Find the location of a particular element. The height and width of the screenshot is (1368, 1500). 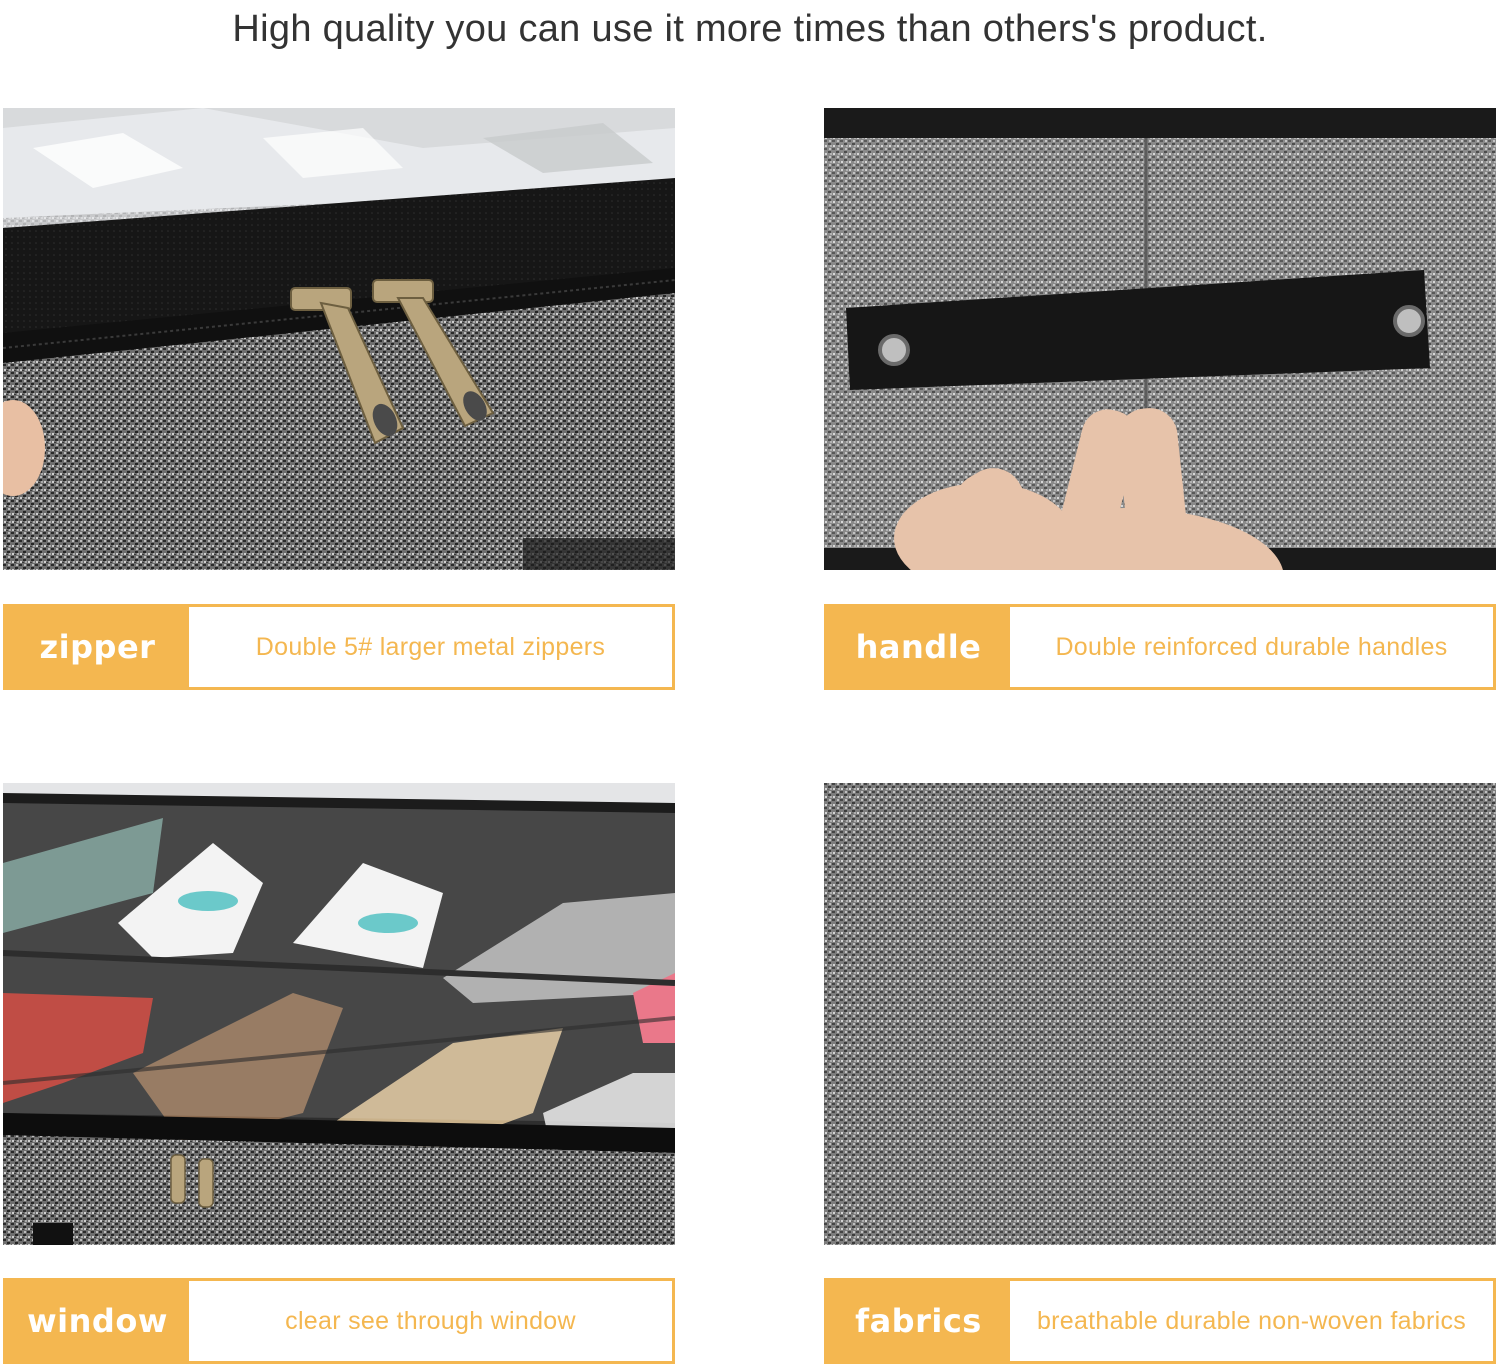

fabrics-tag: fabrics is located at coordinates (918, 1321).